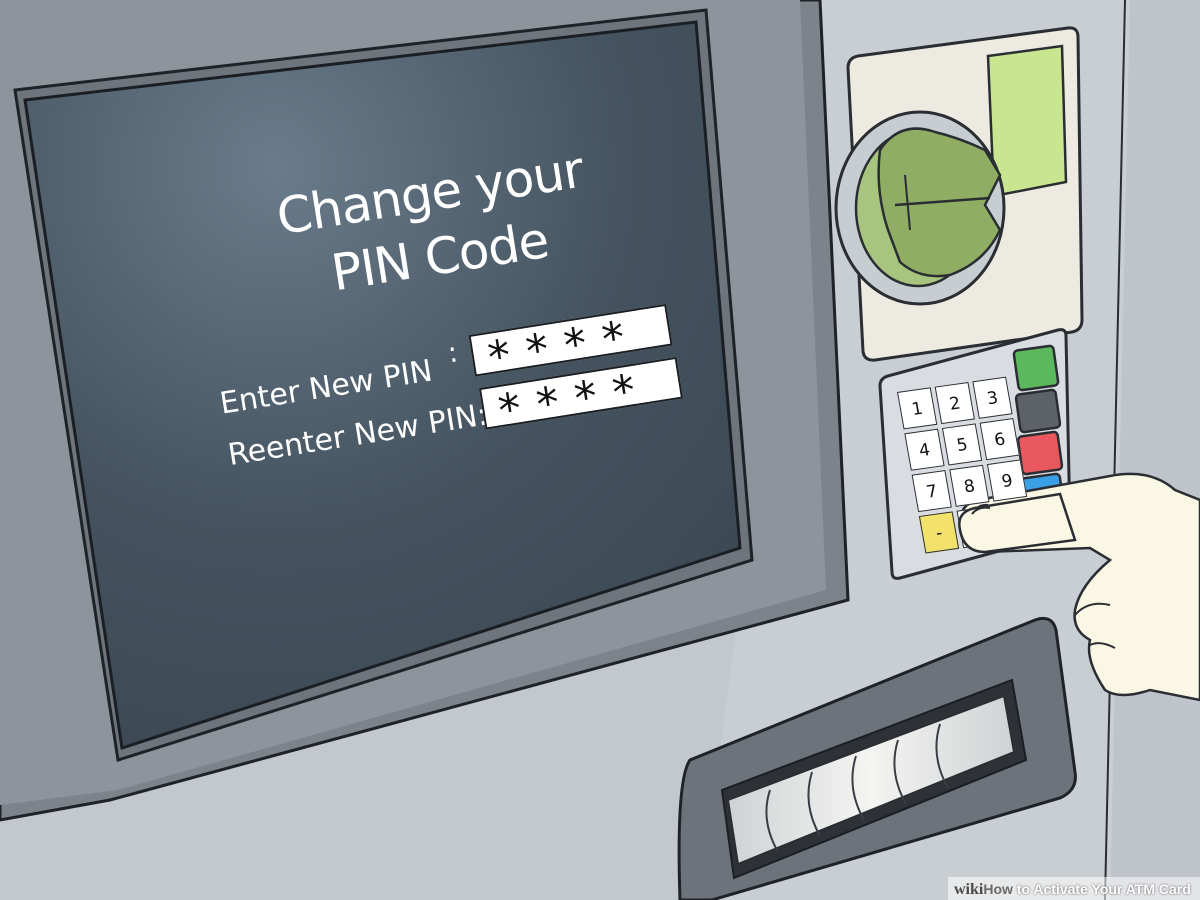 The image size is (1200, 900). What do you see at coordinates (1101, 889) in the screenshot?
I see `watermark-title: to Activate Your ATM Card` at bounding box center [1101, 889].